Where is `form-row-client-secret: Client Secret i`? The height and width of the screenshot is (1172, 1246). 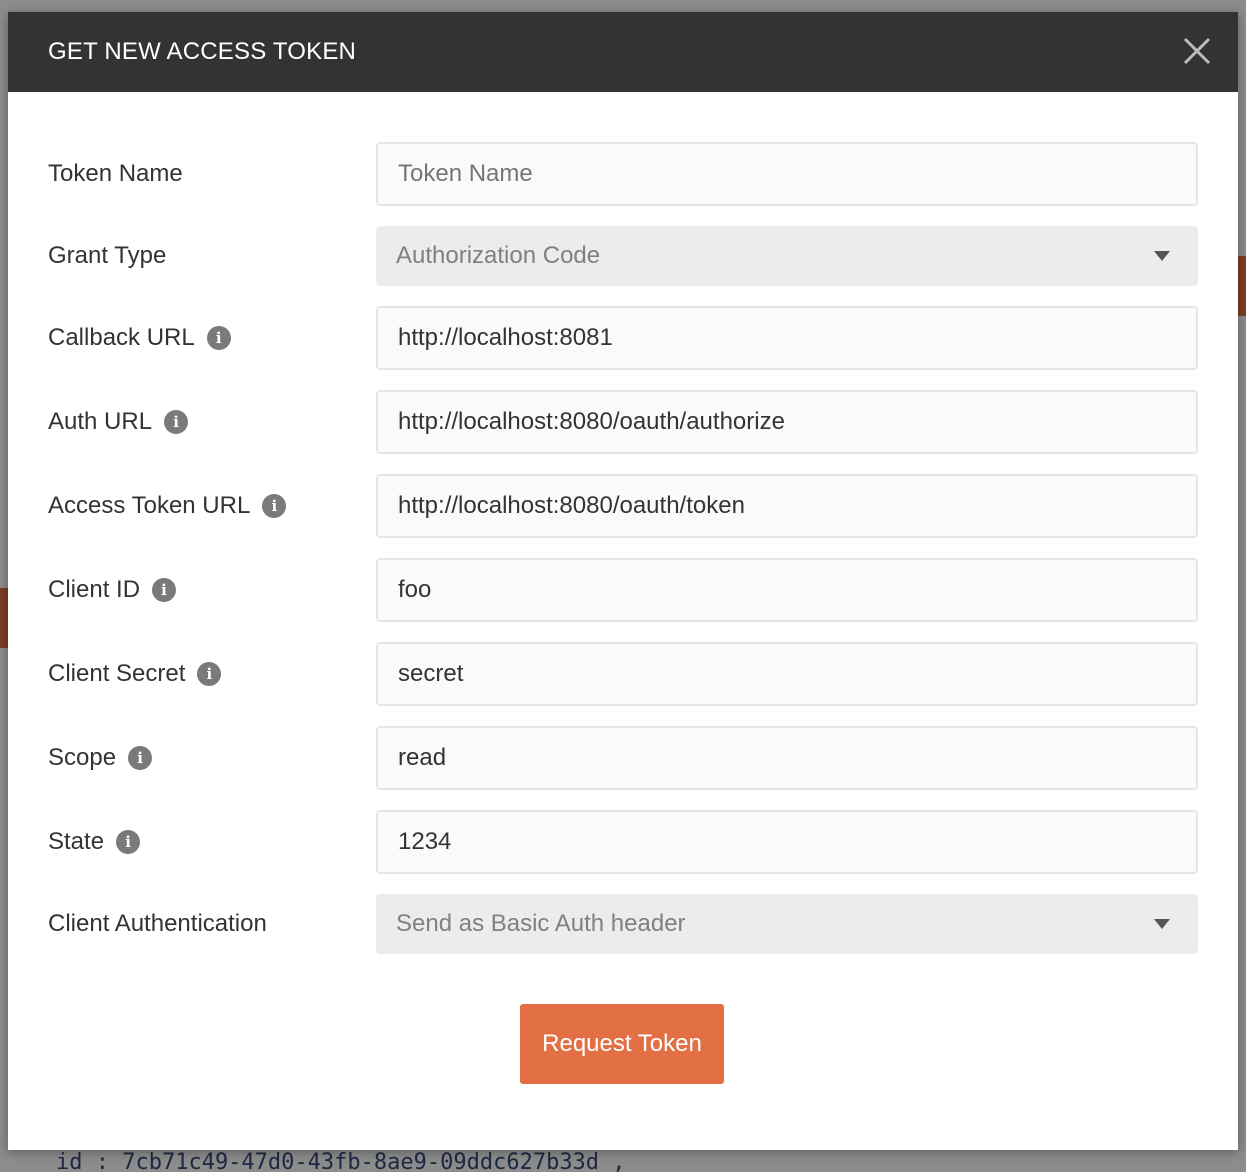
form-row-client-secret: Client Secret i is located at coordinates (623, 674).